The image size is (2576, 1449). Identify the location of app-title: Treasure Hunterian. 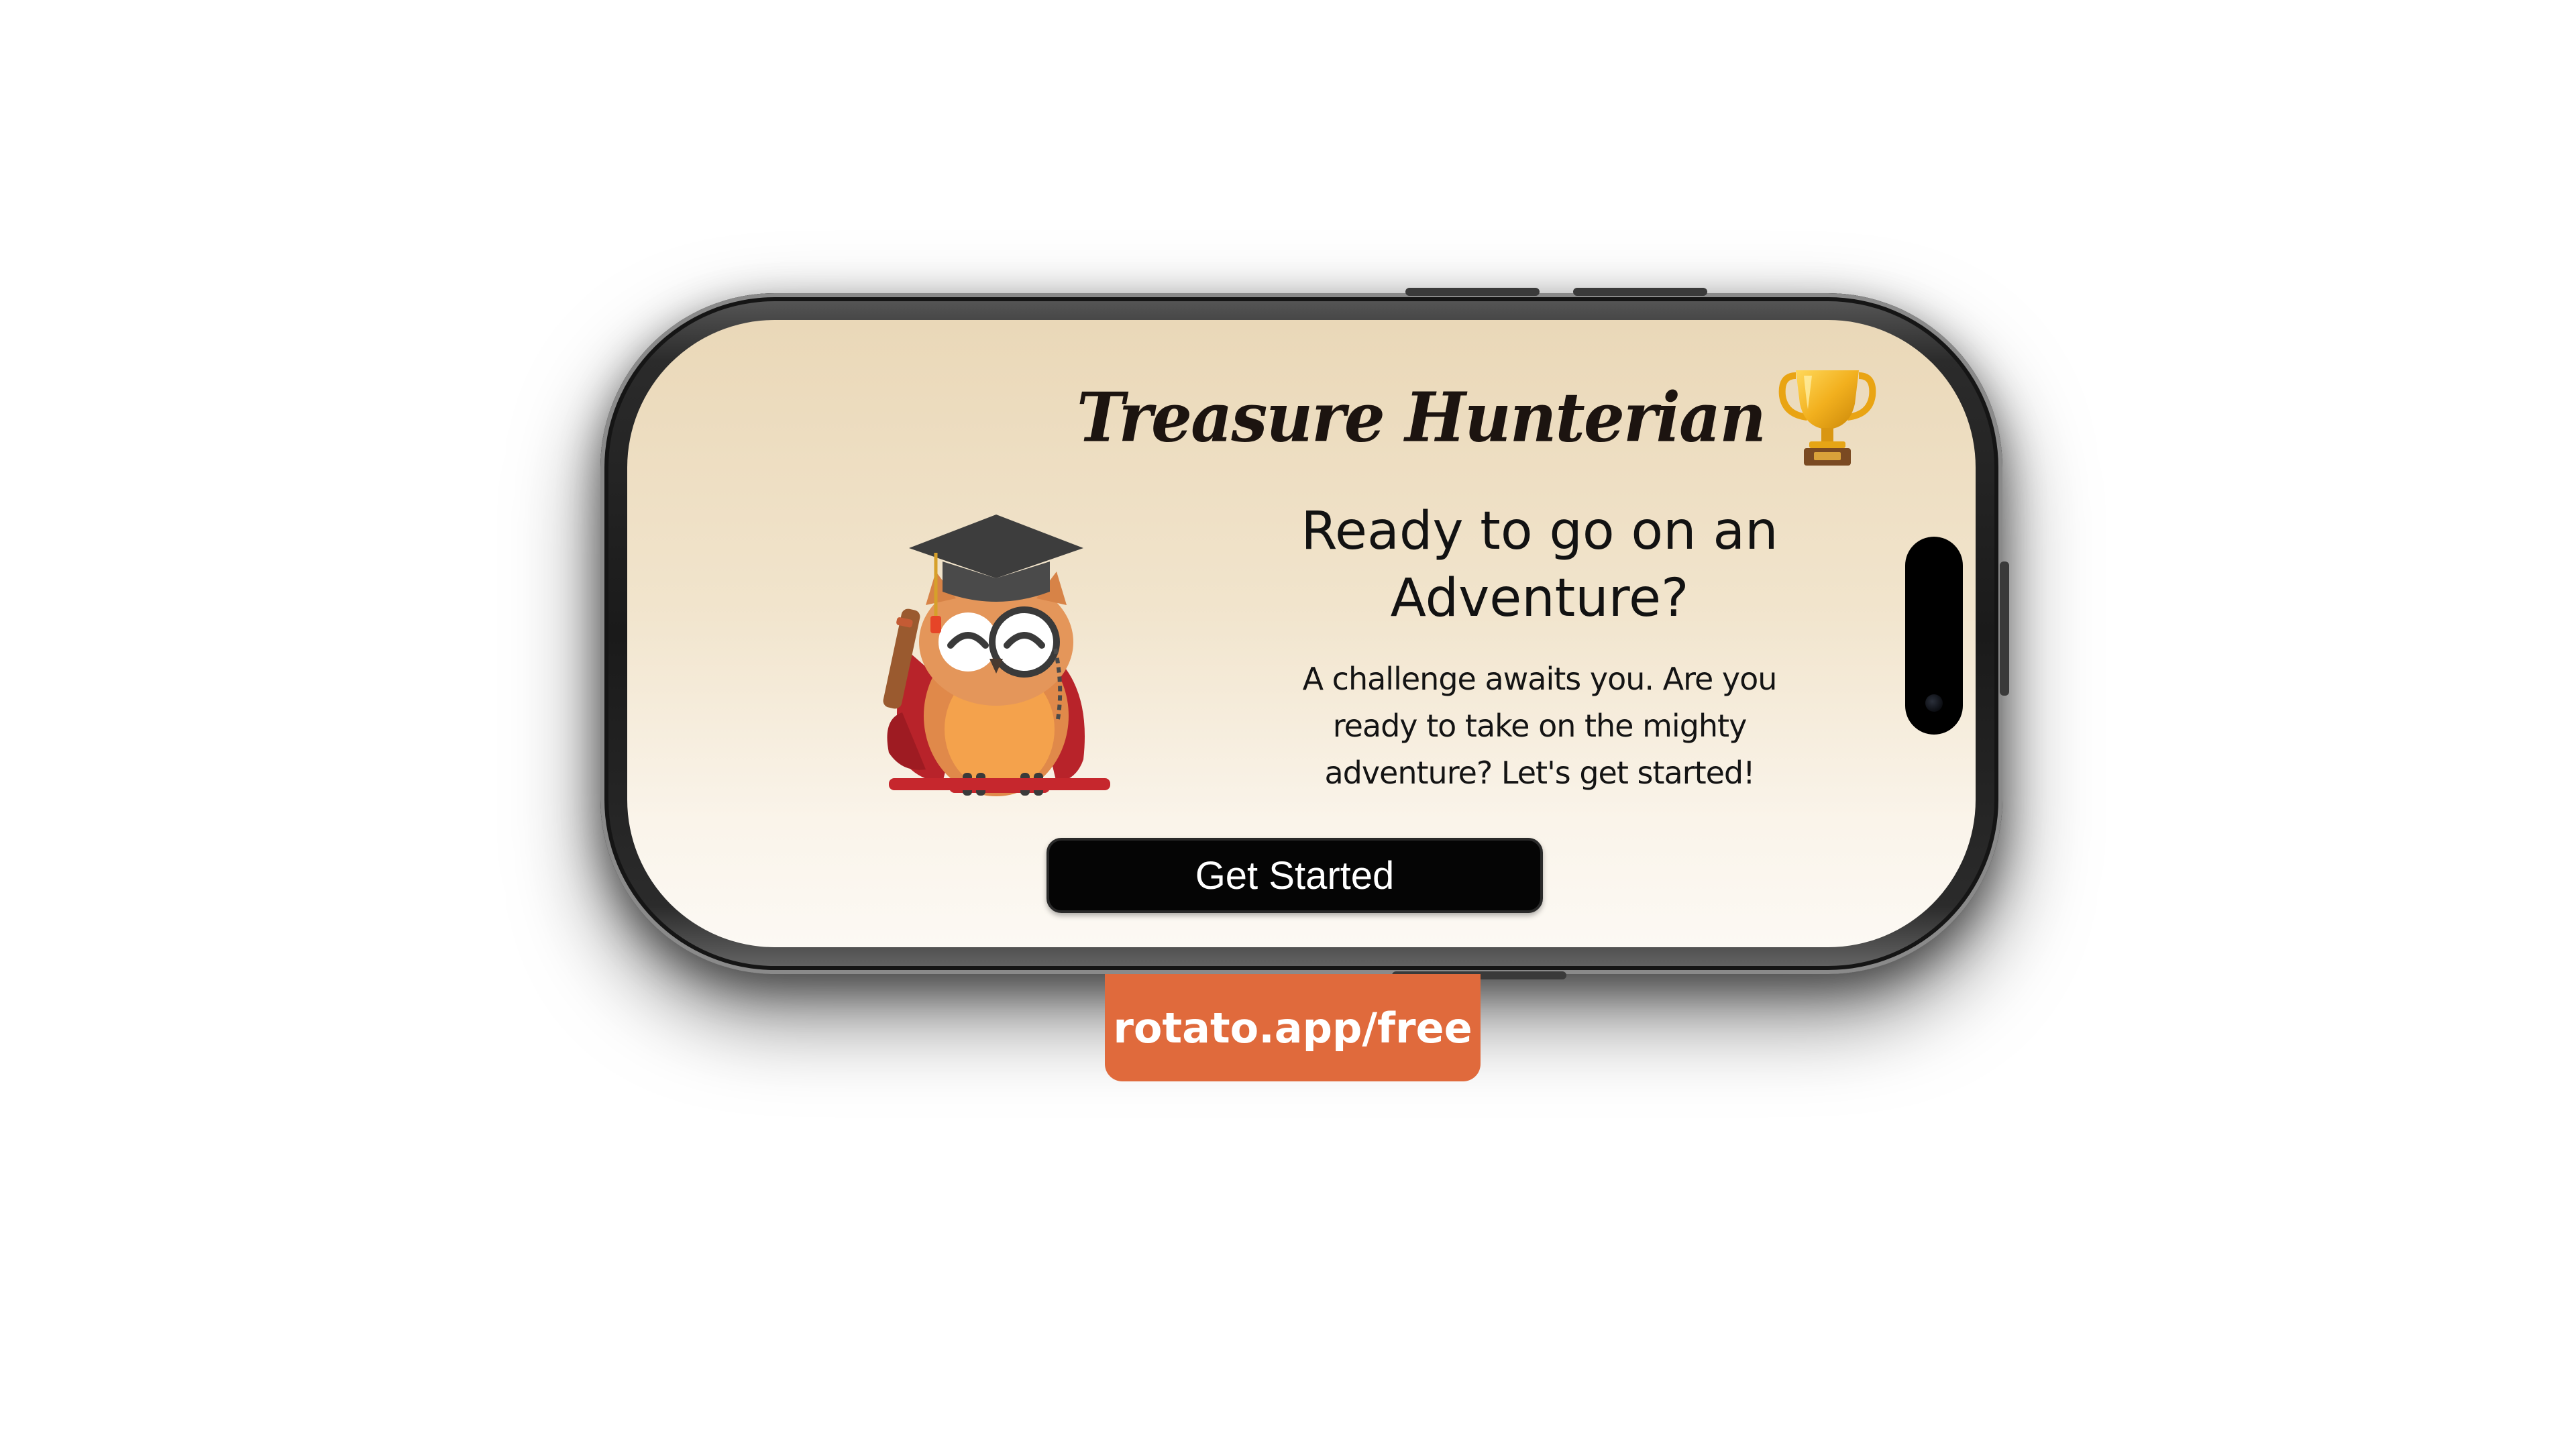
(1421, 417).